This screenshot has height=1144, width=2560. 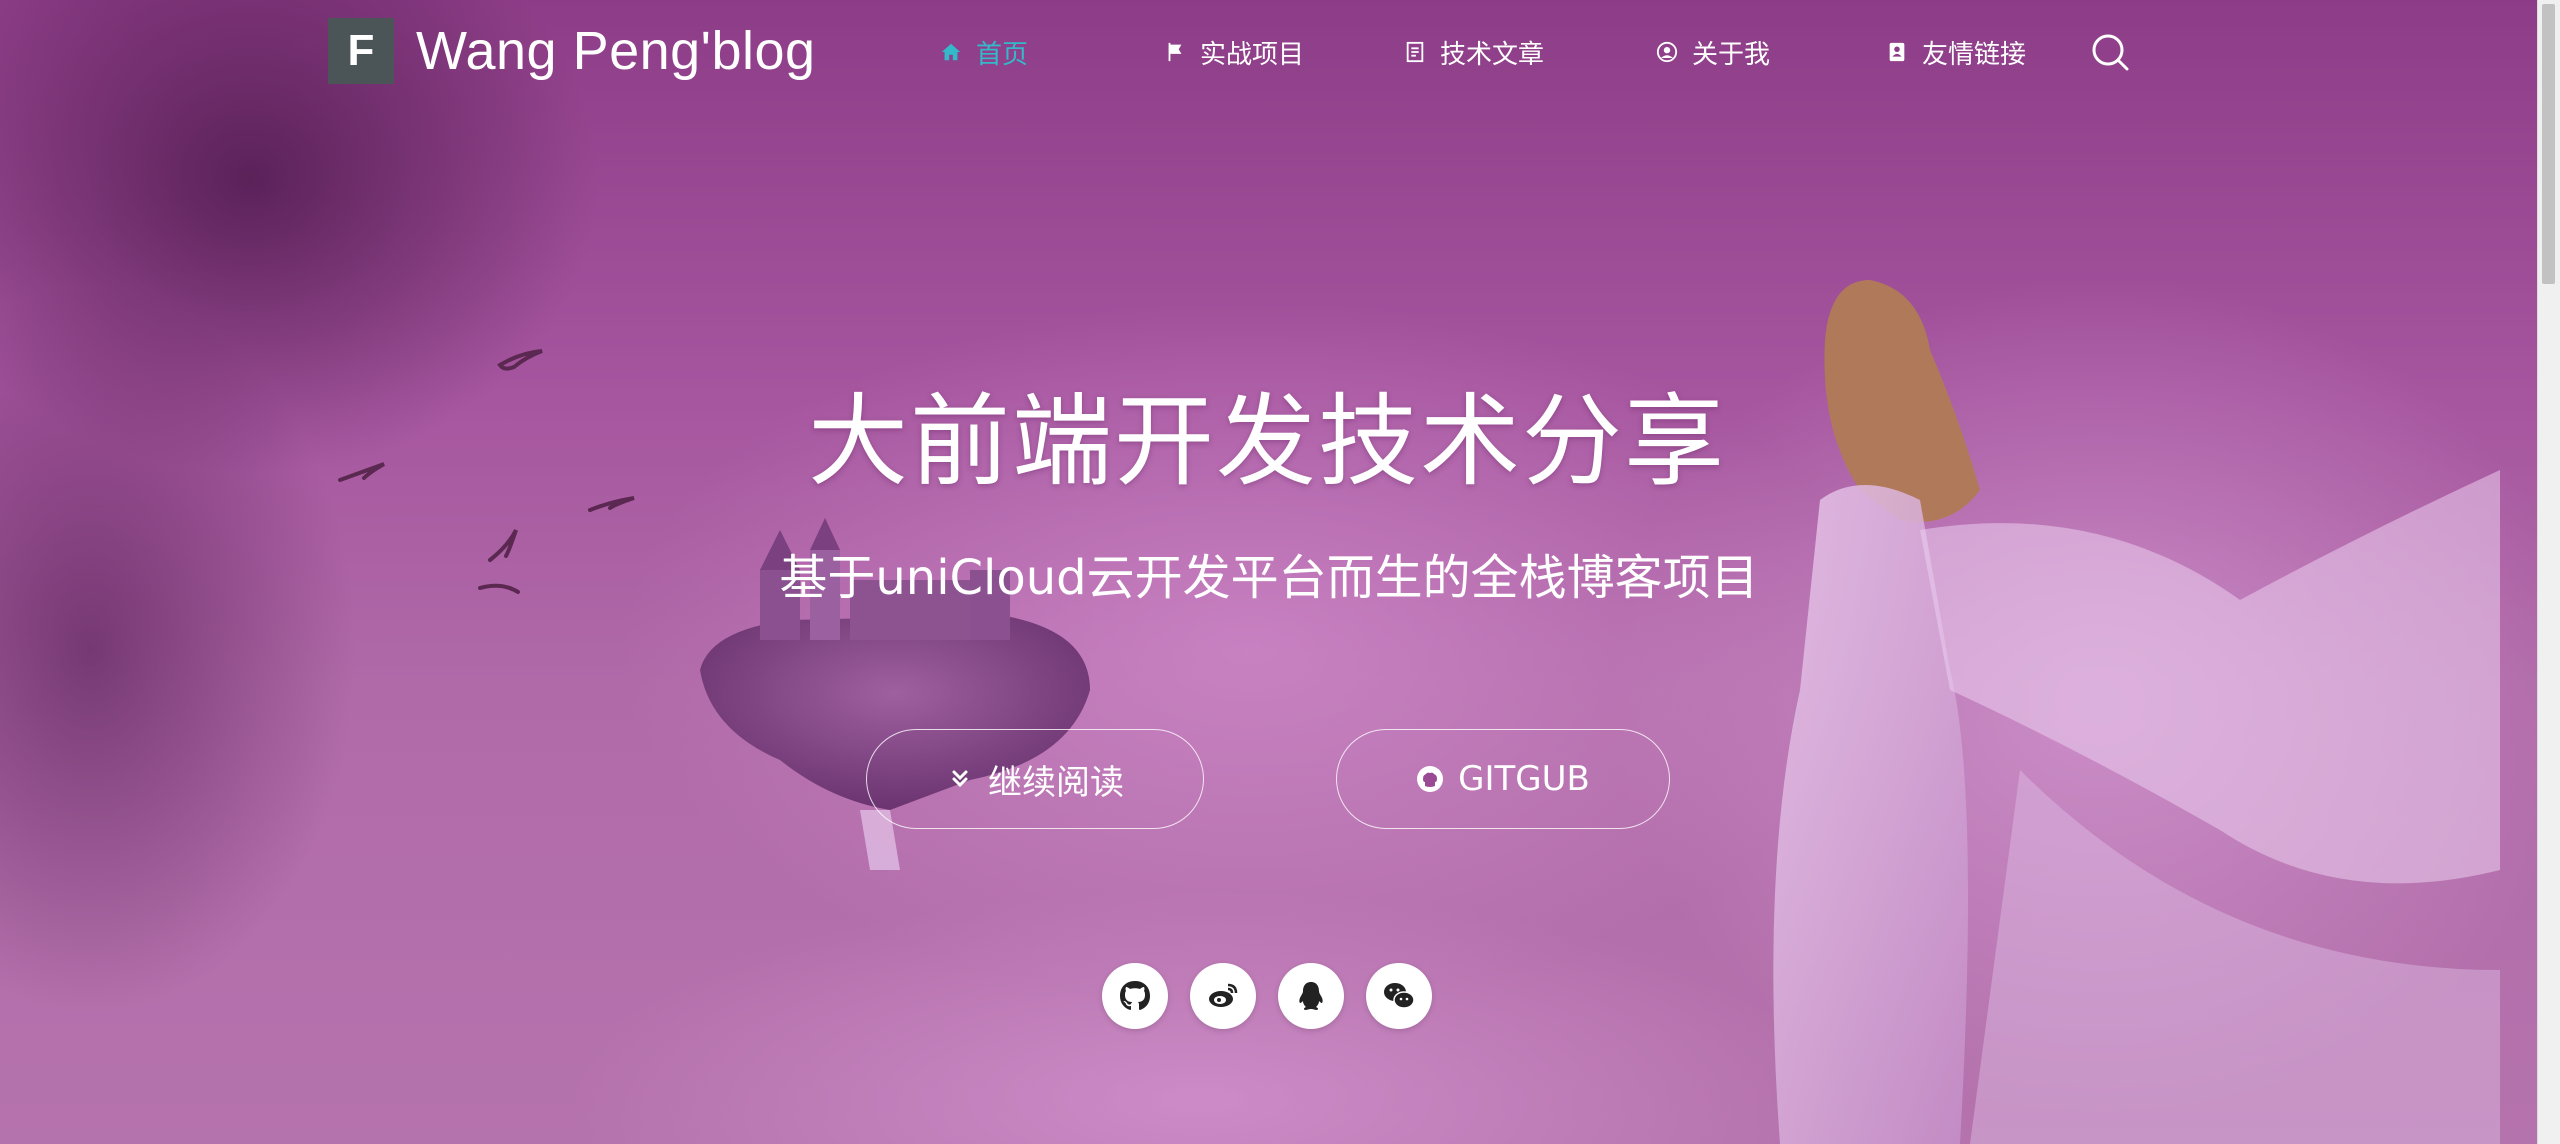 I want to click on weibo-icon, so click(x=1223, y=995).